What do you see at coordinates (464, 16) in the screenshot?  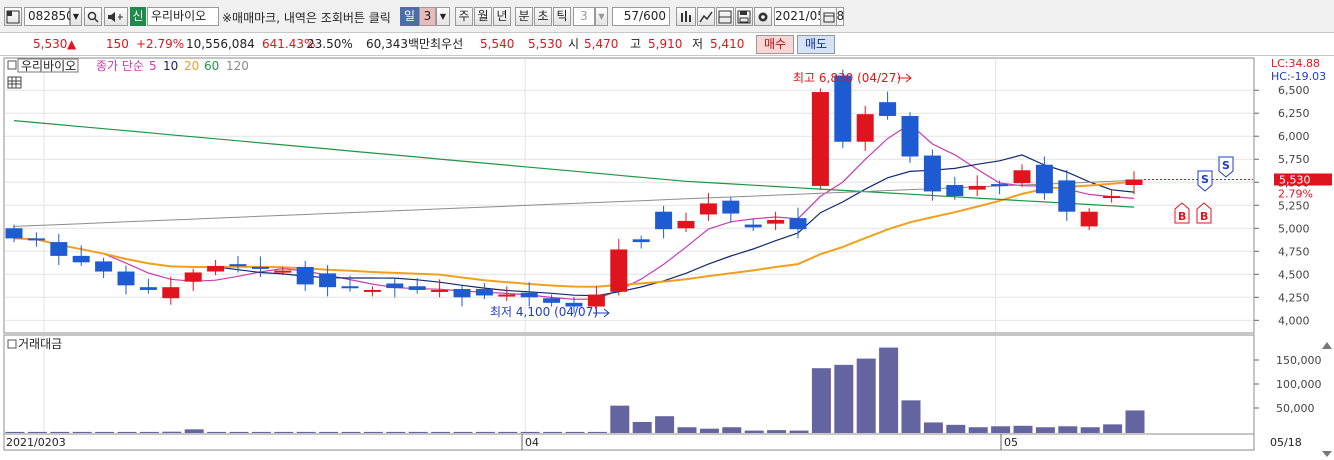 I see `tab-week: 주` at bounding box center [464, 16].